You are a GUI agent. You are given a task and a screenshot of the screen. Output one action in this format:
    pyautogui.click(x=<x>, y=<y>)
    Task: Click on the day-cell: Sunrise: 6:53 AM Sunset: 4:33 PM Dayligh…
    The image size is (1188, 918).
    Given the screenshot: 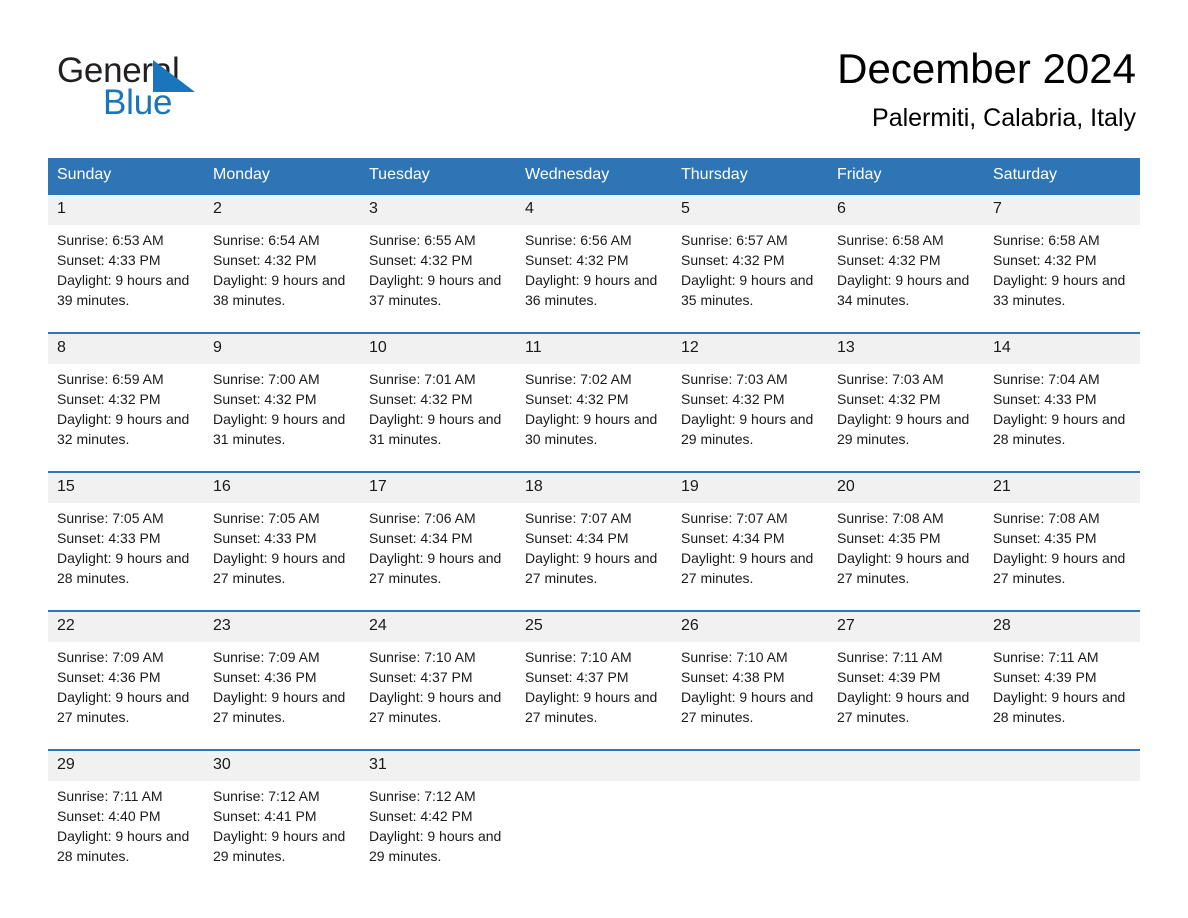 What is the action you would take?
    pyautogui.click(x=126, y=279)
    